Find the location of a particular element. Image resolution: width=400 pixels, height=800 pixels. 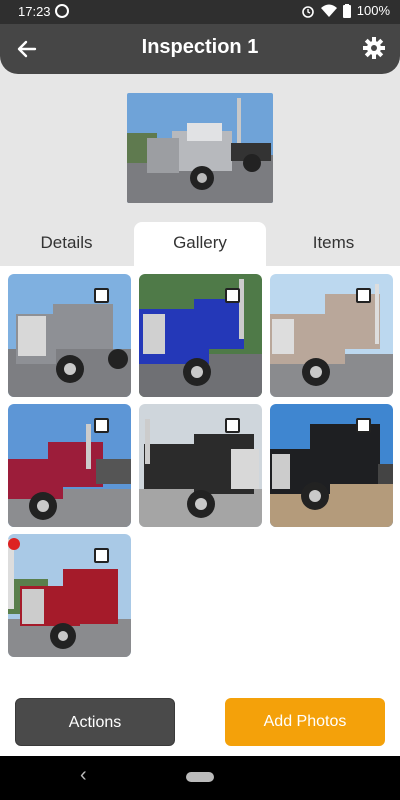

page-title: Inspection 1 is located at coordinates (200, 47).